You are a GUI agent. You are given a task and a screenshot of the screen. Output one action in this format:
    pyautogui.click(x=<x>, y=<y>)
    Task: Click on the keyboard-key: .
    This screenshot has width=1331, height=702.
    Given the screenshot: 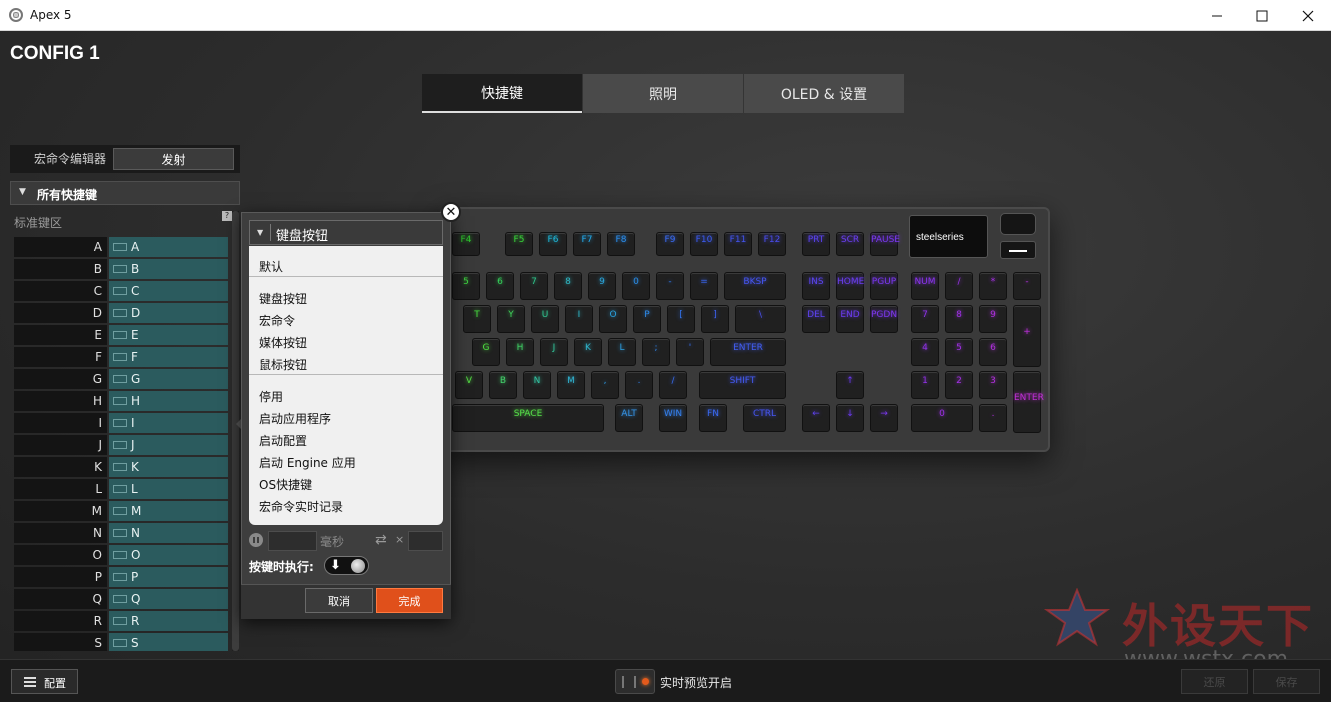 What is the action you would take?
    pyautogui.click(x=993, y=418)
    